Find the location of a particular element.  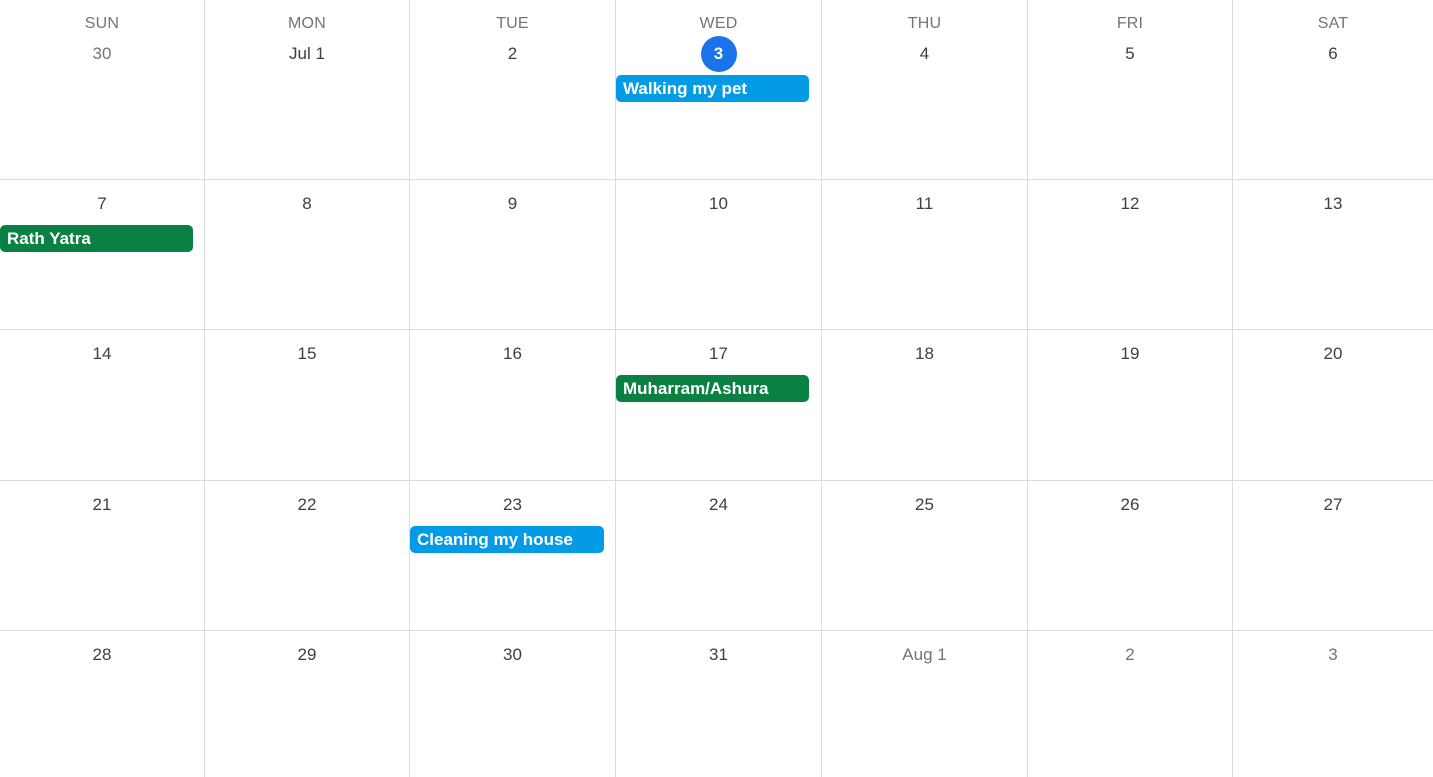

day-number: Jul 1 is located at coordinates (307, 54).